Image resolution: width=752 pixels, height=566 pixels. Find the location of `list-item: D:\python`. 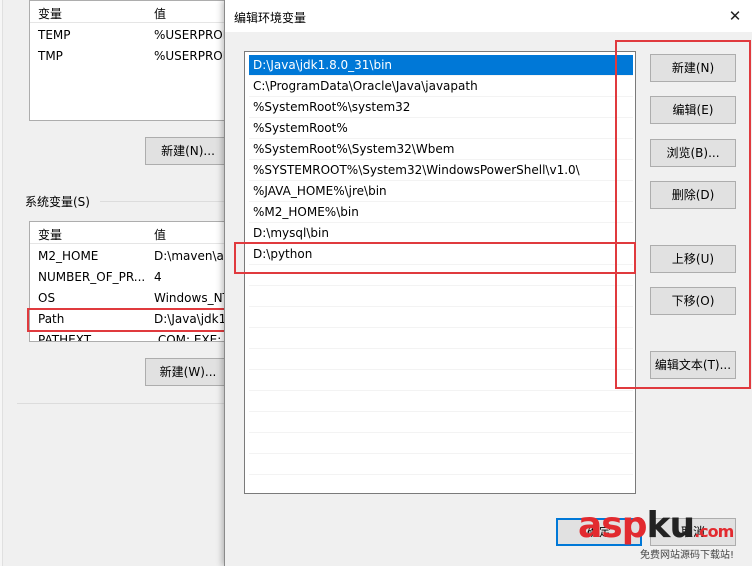

list-item: D:\python is located at coordinates (441, 254).